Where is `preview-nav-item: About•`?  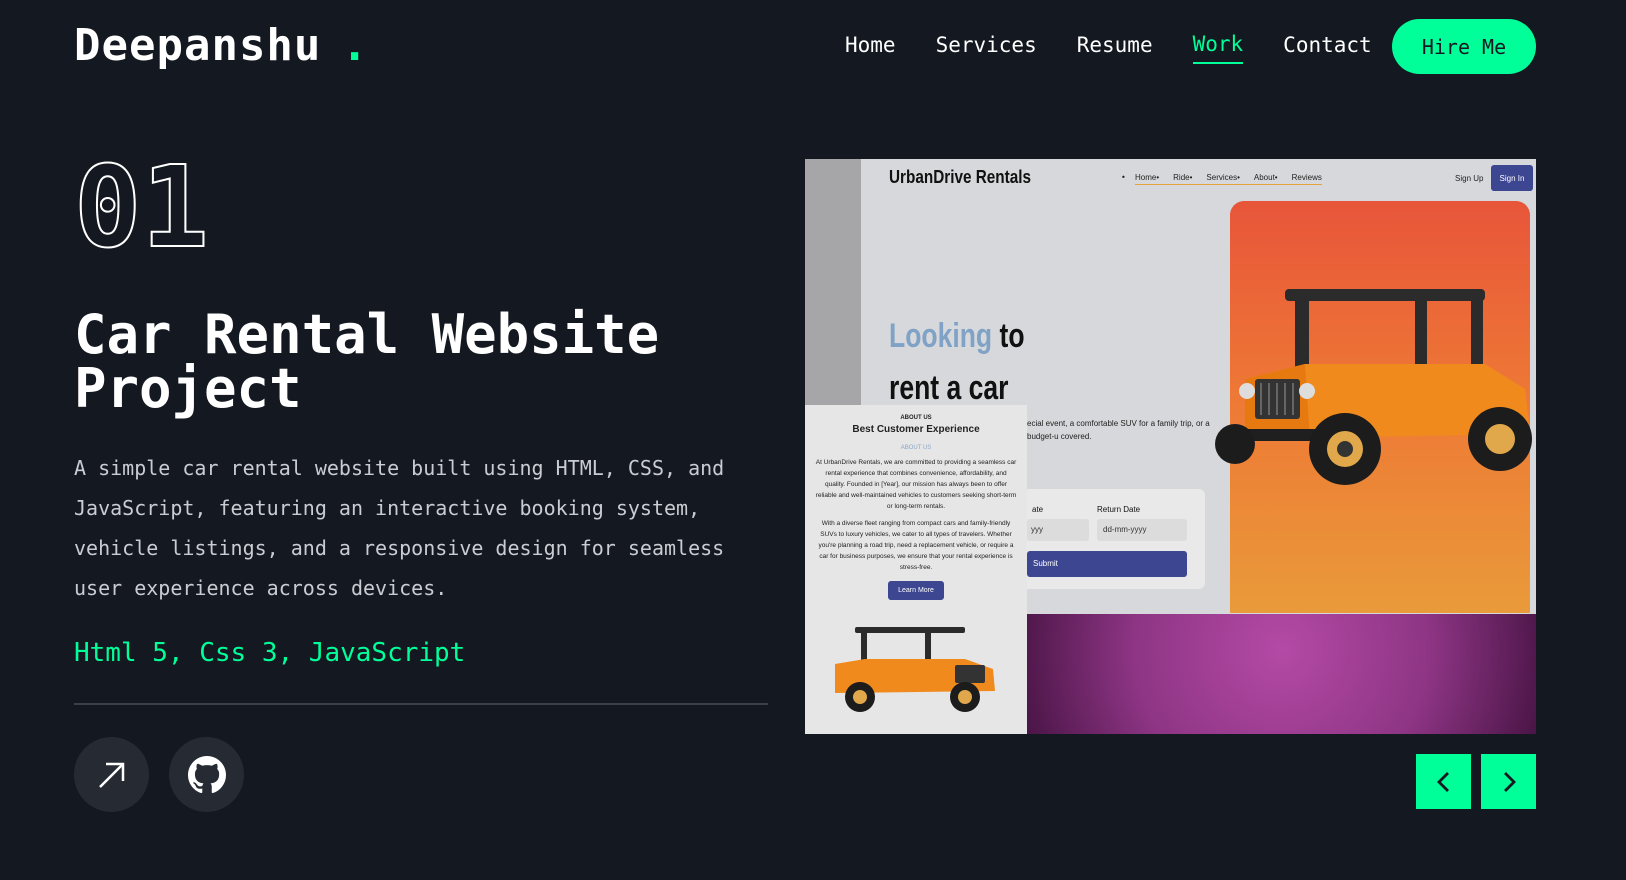
preview-nav-item: About• is located at coordinates (1265, 177).